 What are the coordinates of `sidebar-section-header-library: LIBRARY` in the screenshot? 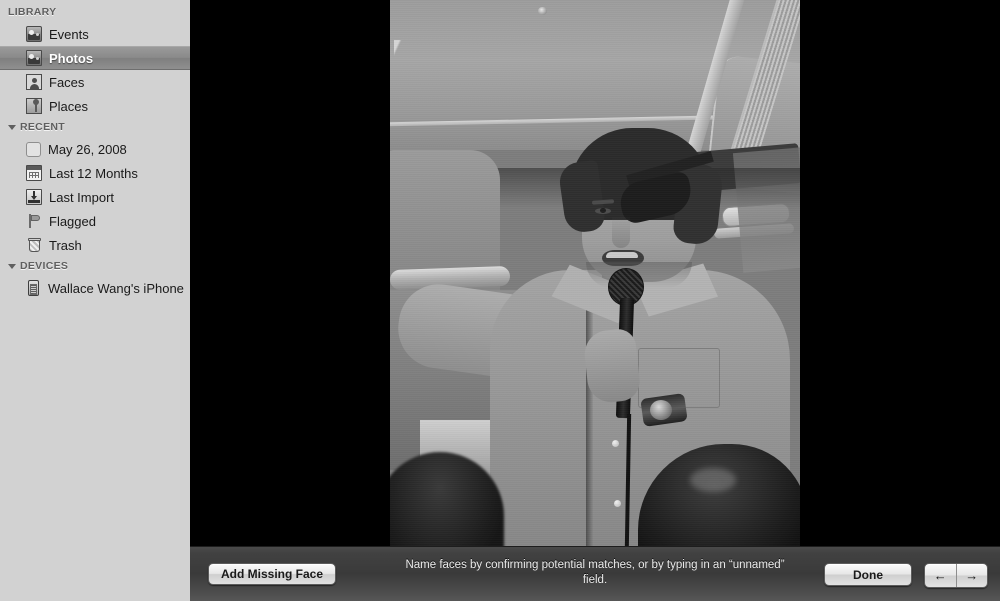 It's located at (95, 12).